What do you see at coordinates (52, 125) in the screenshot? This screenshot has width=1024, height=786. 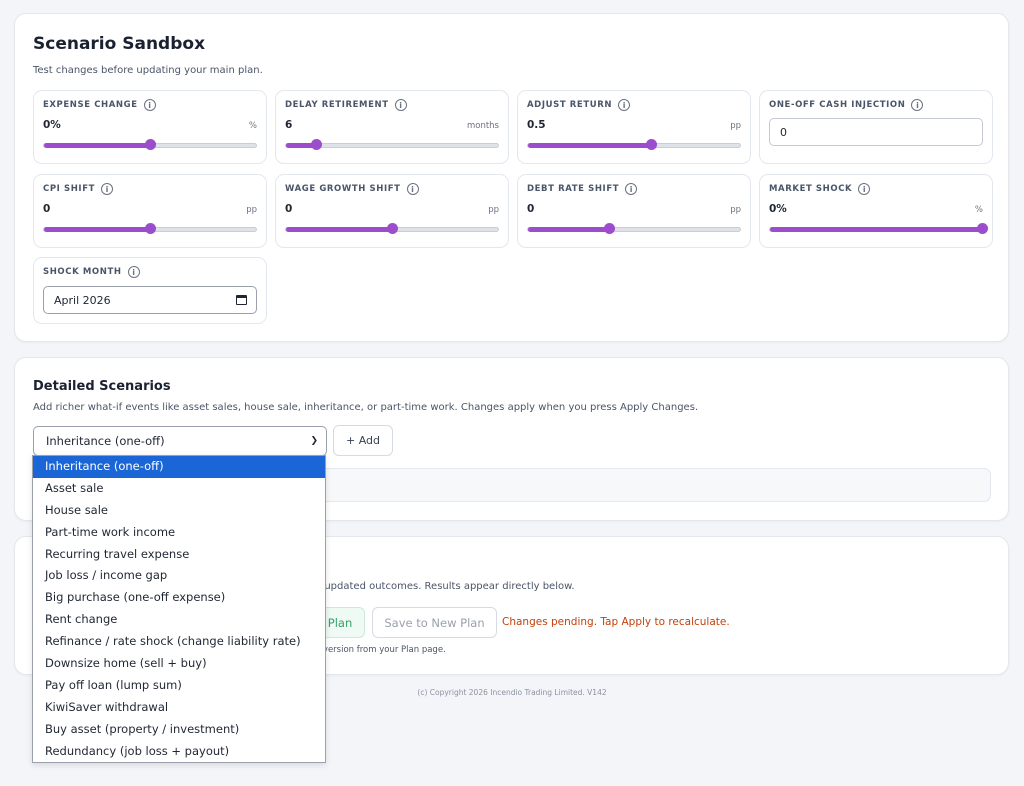 I see `expense-change-value: 0%` at bounding box center [52, 125].